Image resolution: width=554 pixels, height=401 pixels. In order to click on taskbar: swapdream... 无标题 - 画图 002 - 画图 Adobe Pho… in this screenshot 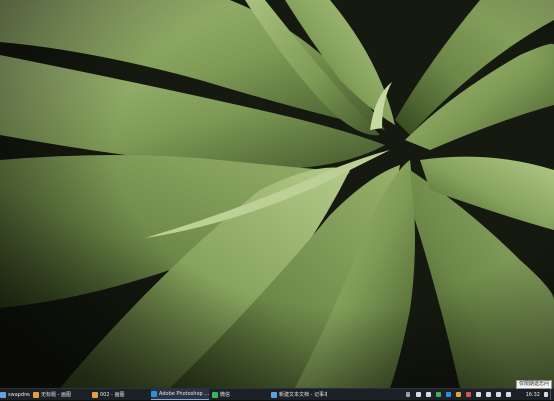, I will do `click(277, 394)`.